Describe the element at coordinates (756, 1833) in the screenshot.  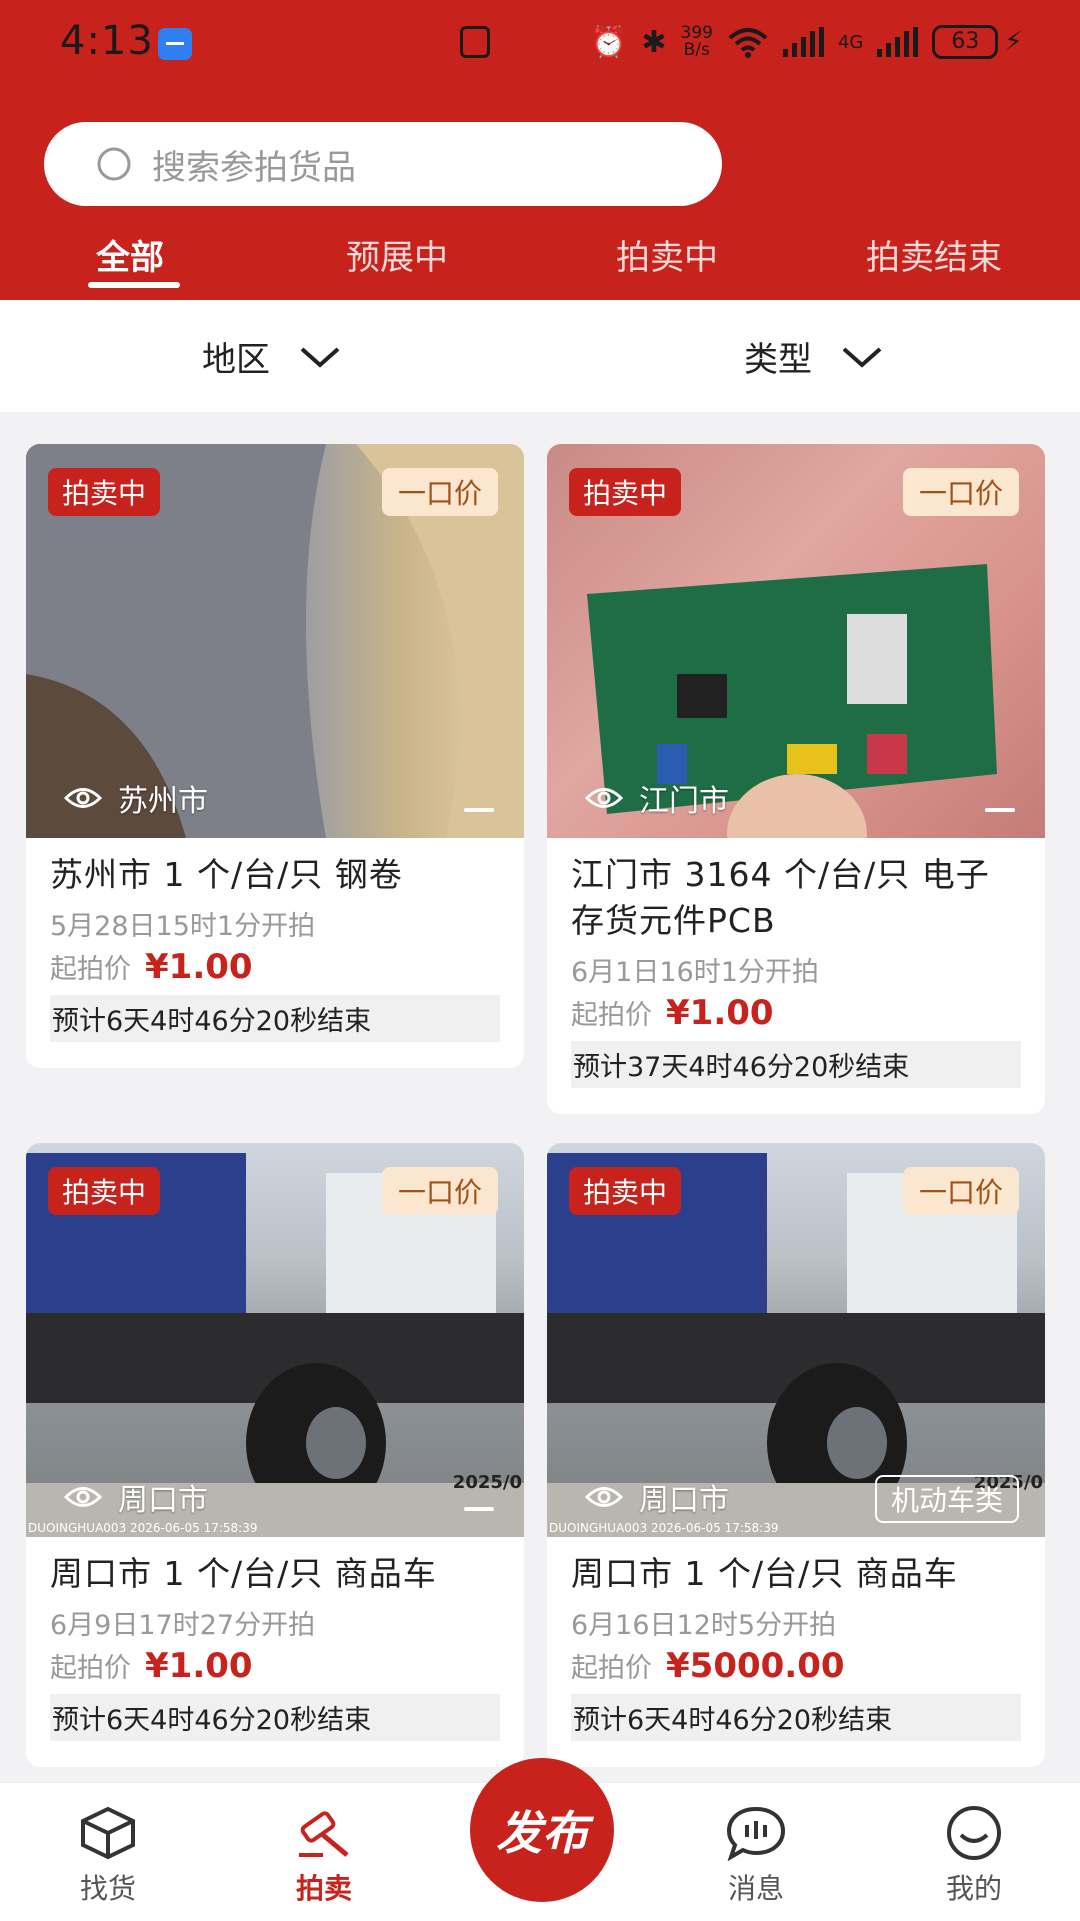
I see `chat-icon` at that location.